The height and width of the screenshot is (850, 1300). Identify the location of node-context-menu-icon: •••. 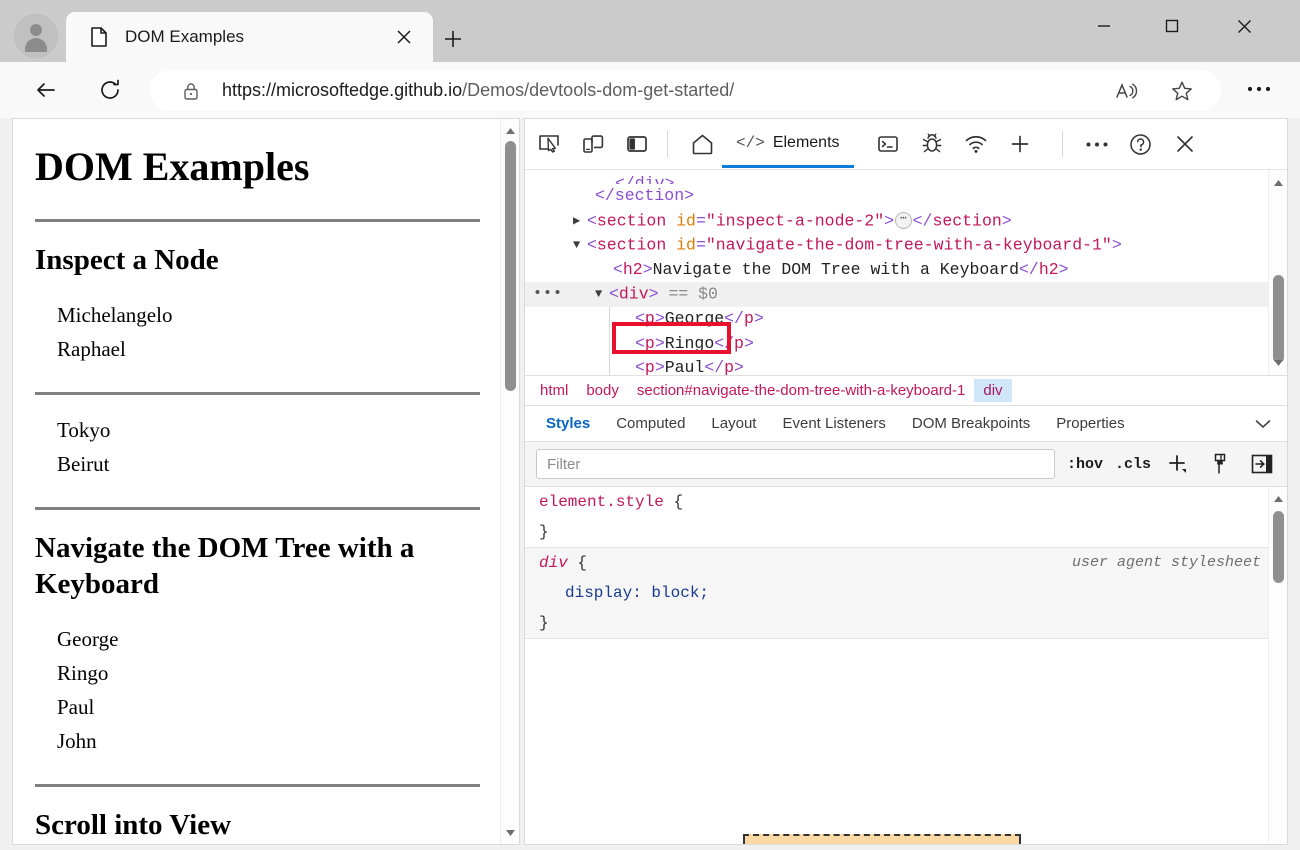
(548, 294).